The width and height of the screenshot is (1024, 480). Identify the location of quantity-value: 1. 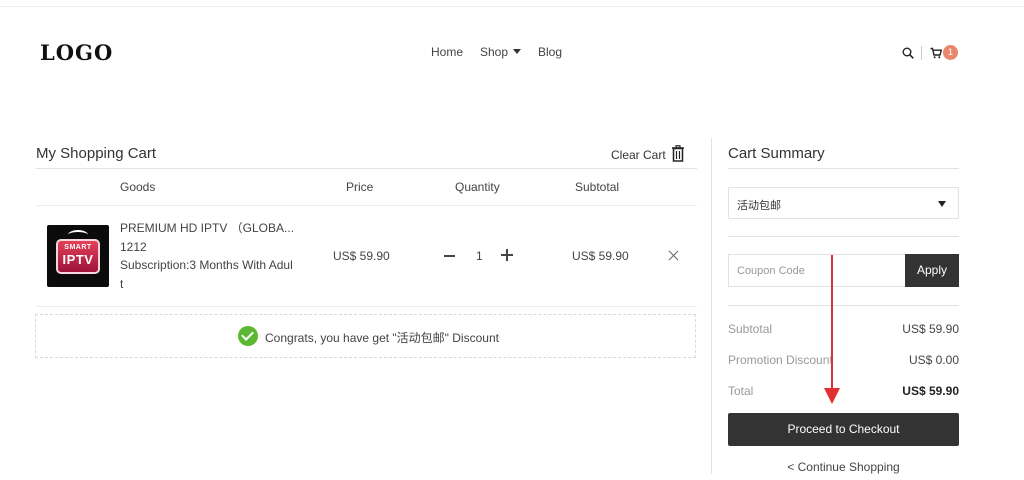
(479, 256).